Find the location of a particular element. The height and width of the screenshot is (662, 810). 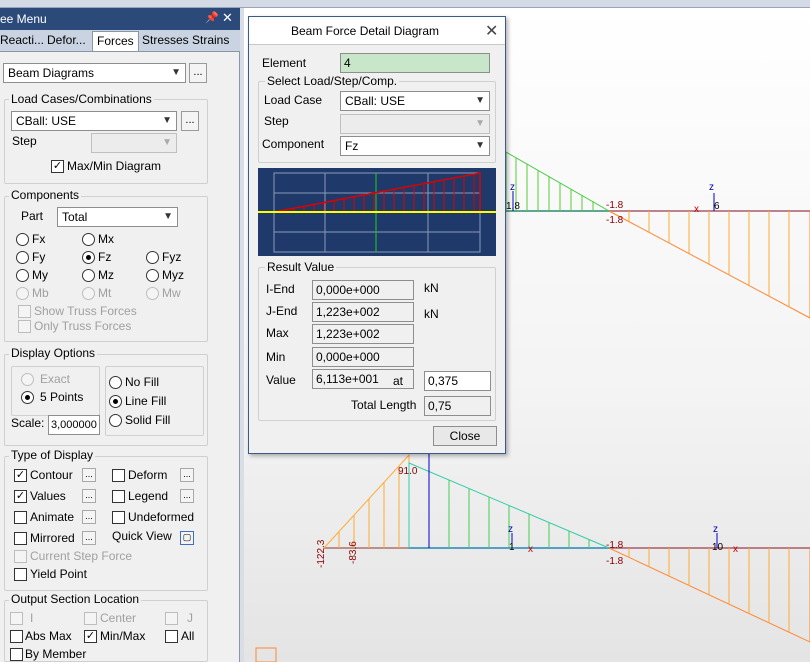

quick-view-button: ▢ is located at coordinates (187, 538).